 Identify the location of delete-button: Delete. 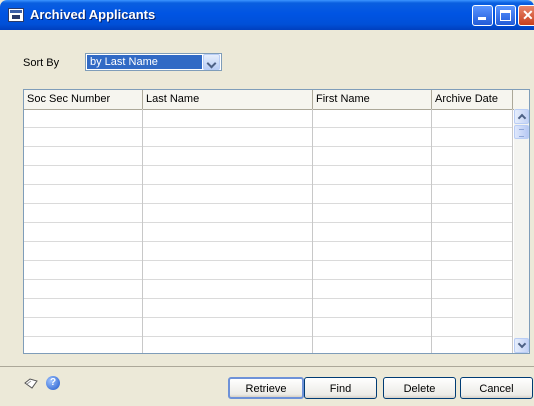
(419, 388).